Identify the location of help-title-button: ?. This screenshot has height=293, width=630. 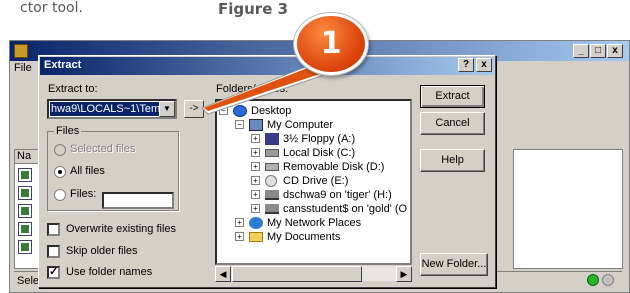
(466, 65).